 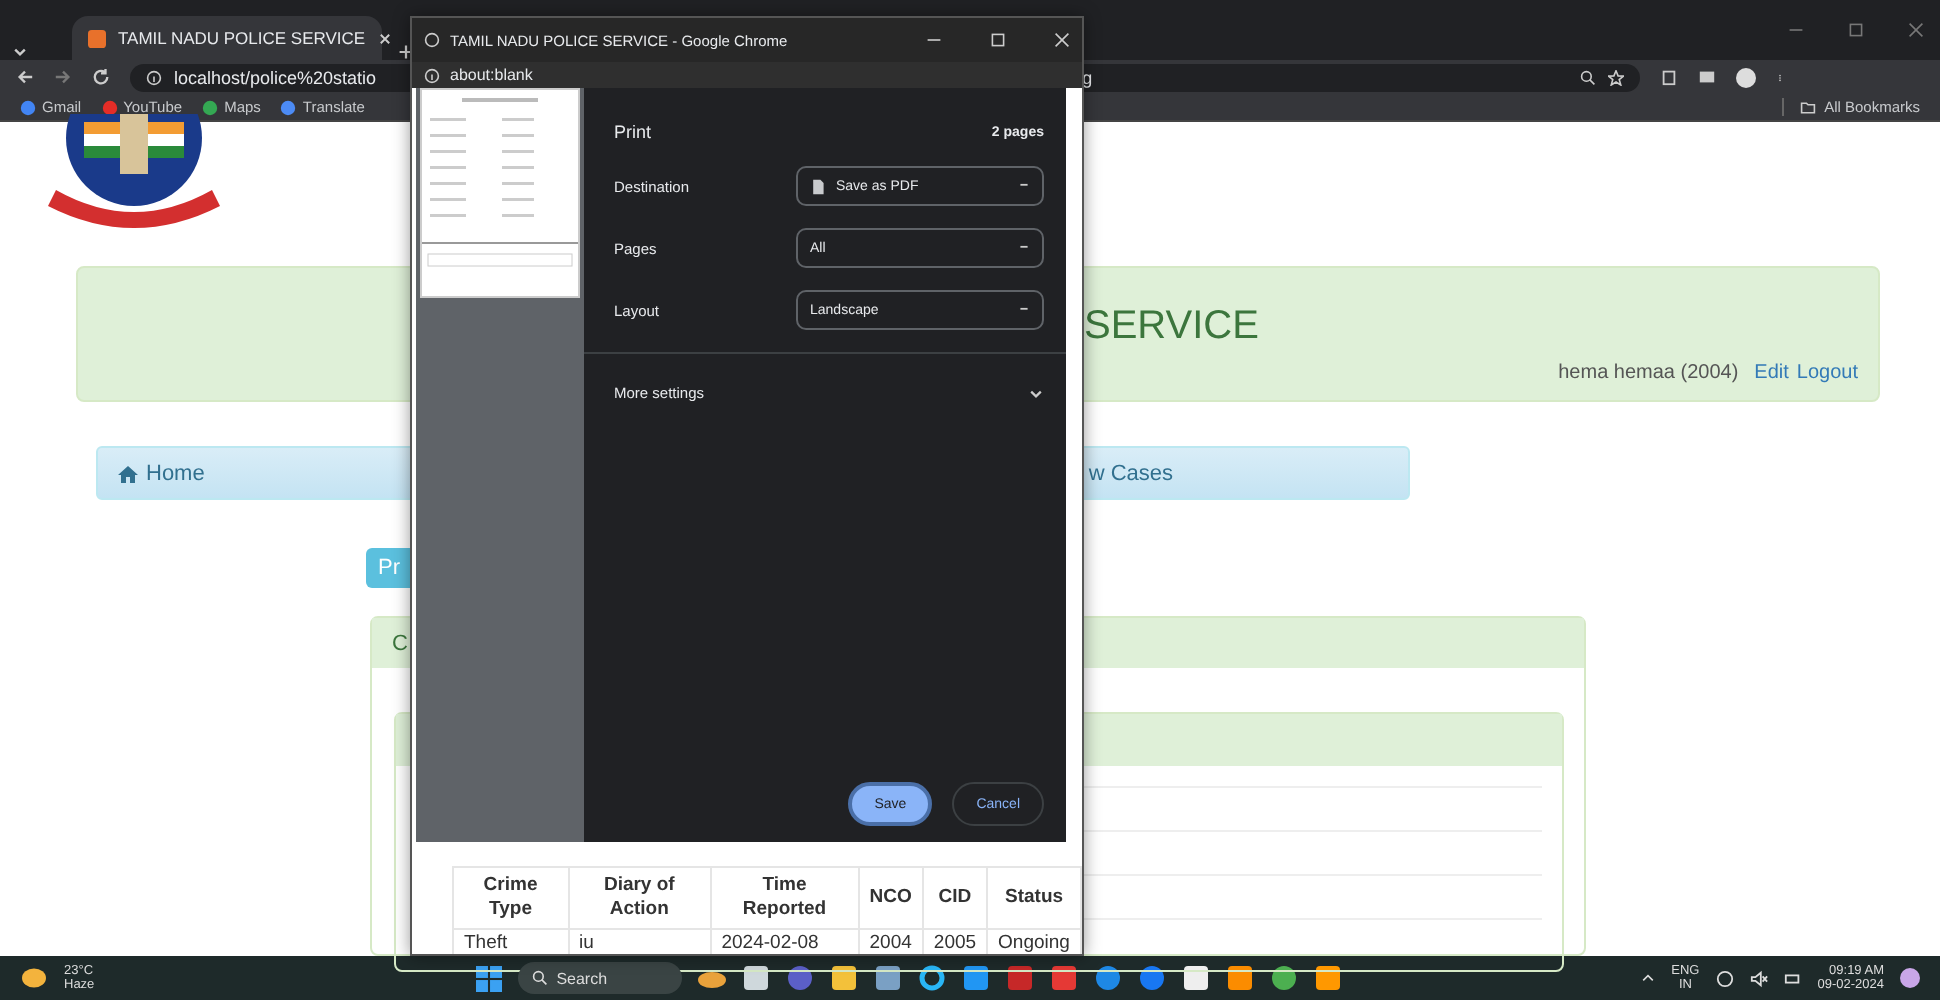 I want to click on panel-title: C, so click(x=400, y=643).